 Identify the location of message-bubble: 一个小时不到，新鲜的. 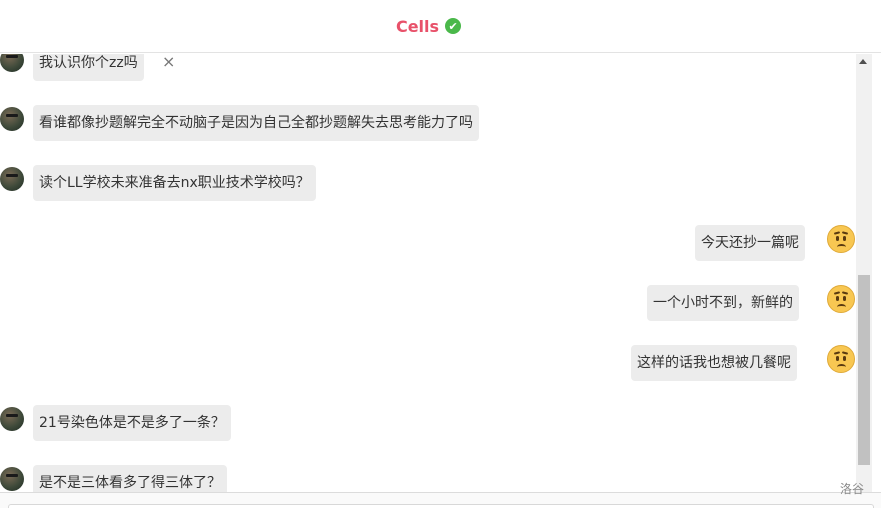
(723, 303).